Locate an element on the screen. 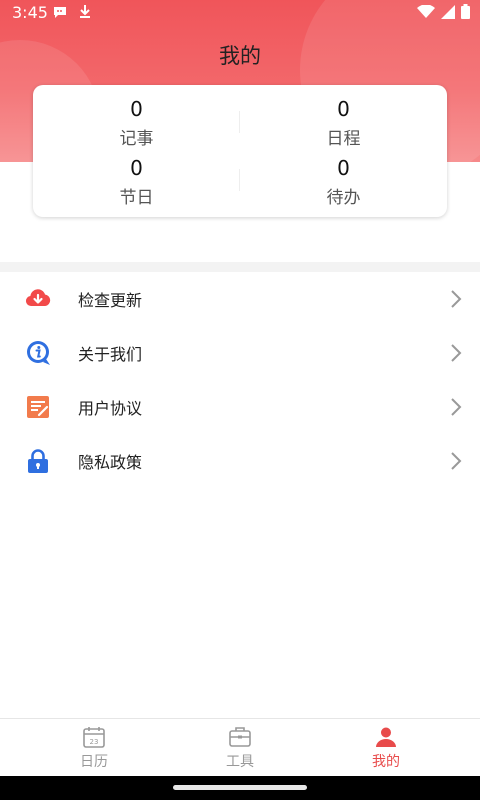 The width and height of the screenshot is (480, 800). stat-holidays: 0 节日 is located at coordinates (136, 183).